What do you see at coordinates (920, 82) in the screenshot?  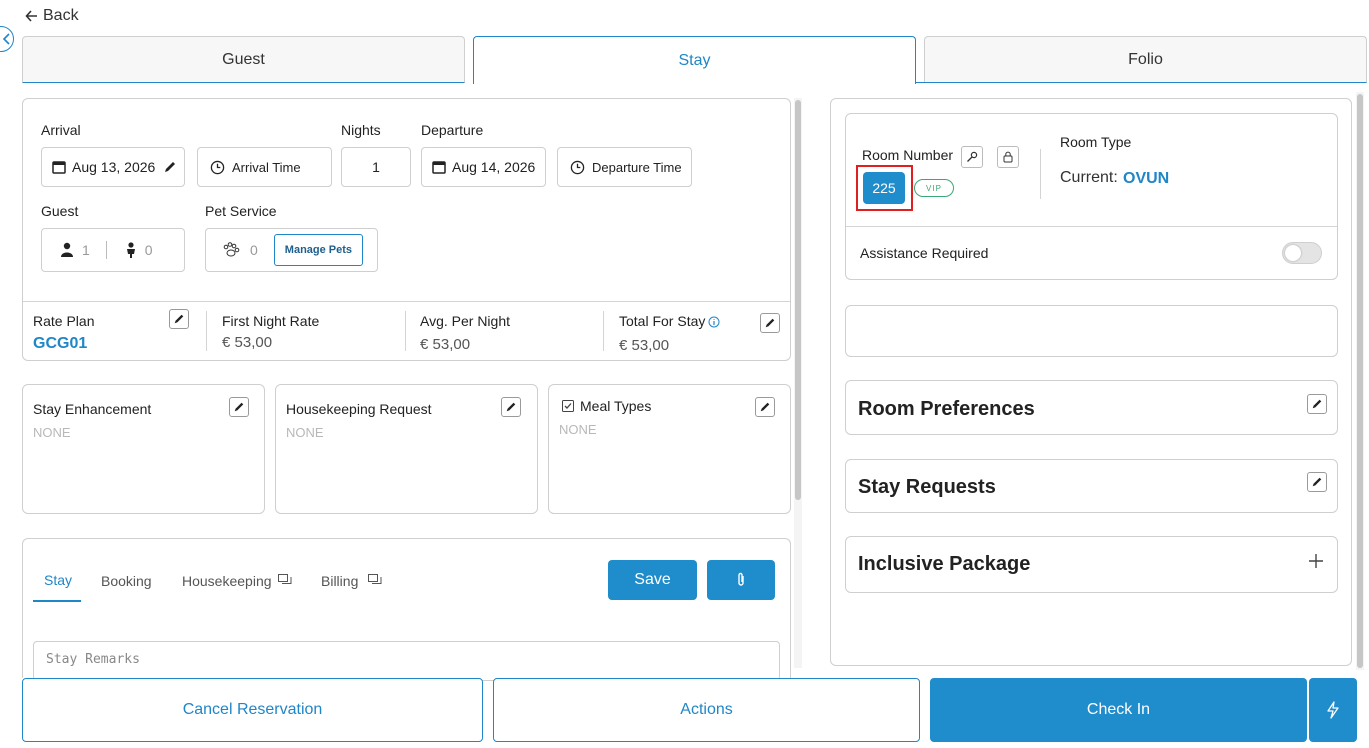 I see `tab-underline` at bounding box center [920, 82].